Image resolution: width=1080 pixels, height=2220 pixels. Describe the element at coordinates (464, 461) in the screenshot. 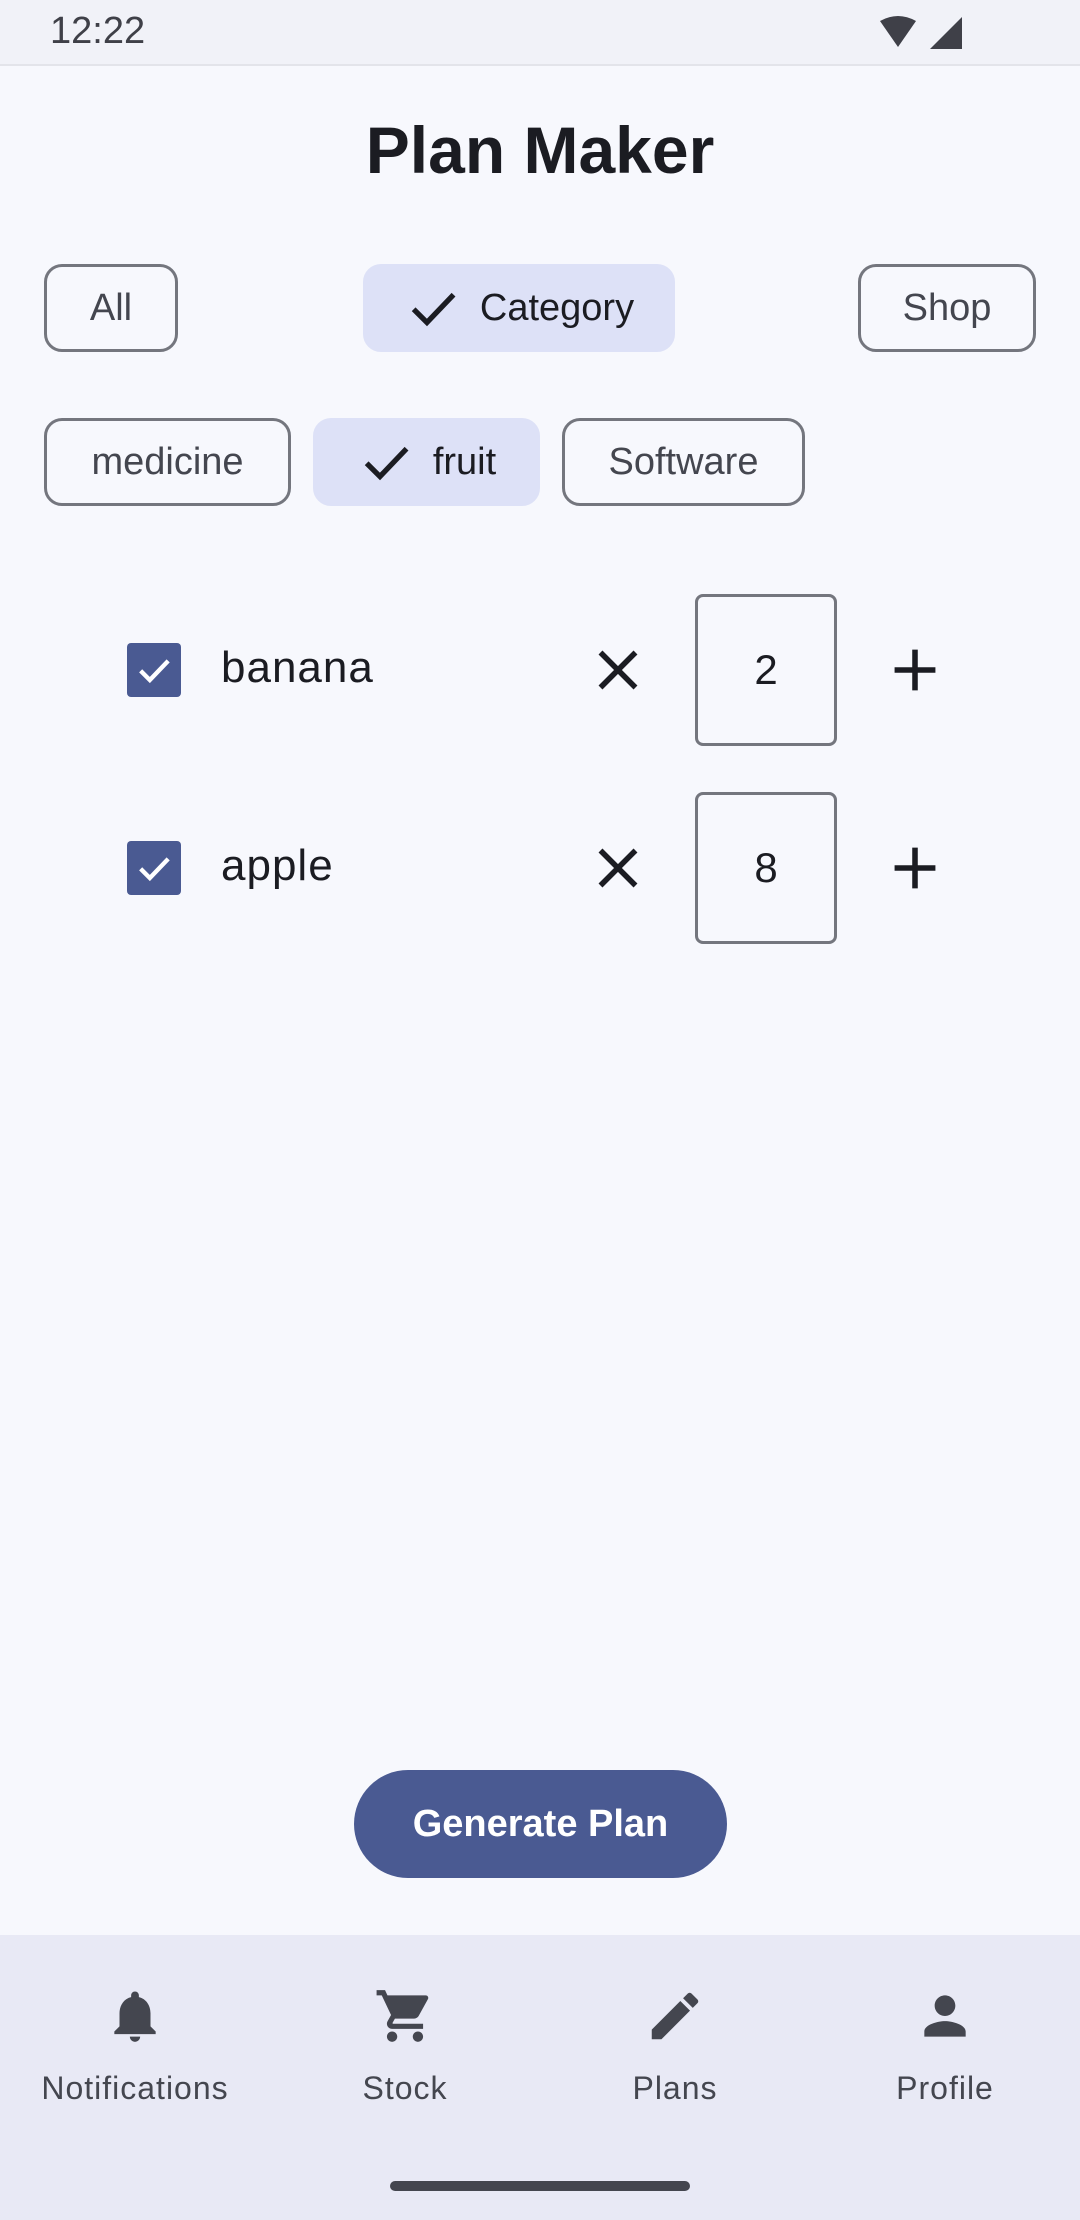

I see `chip-label: fruit` at that location.